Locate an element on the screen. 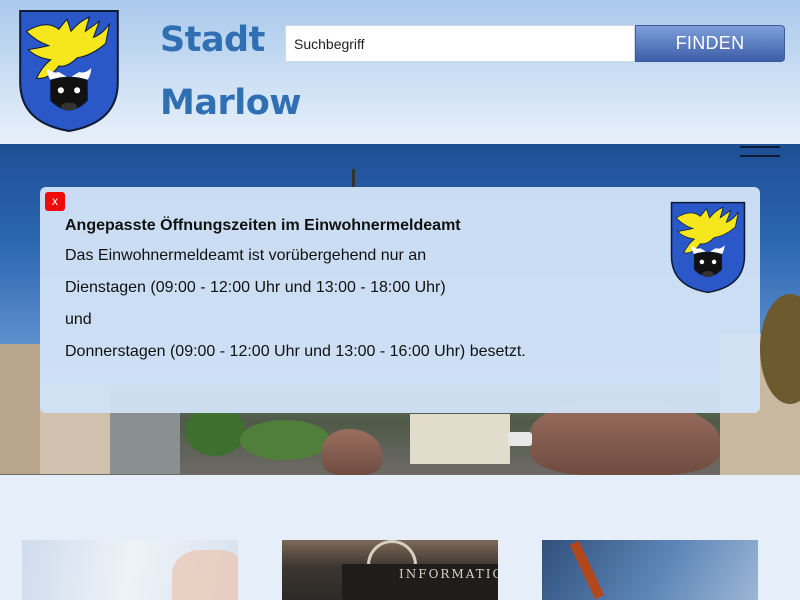 This screenshot has height=600, width=800. antenna-decoration is located at coordinates (353, 179).